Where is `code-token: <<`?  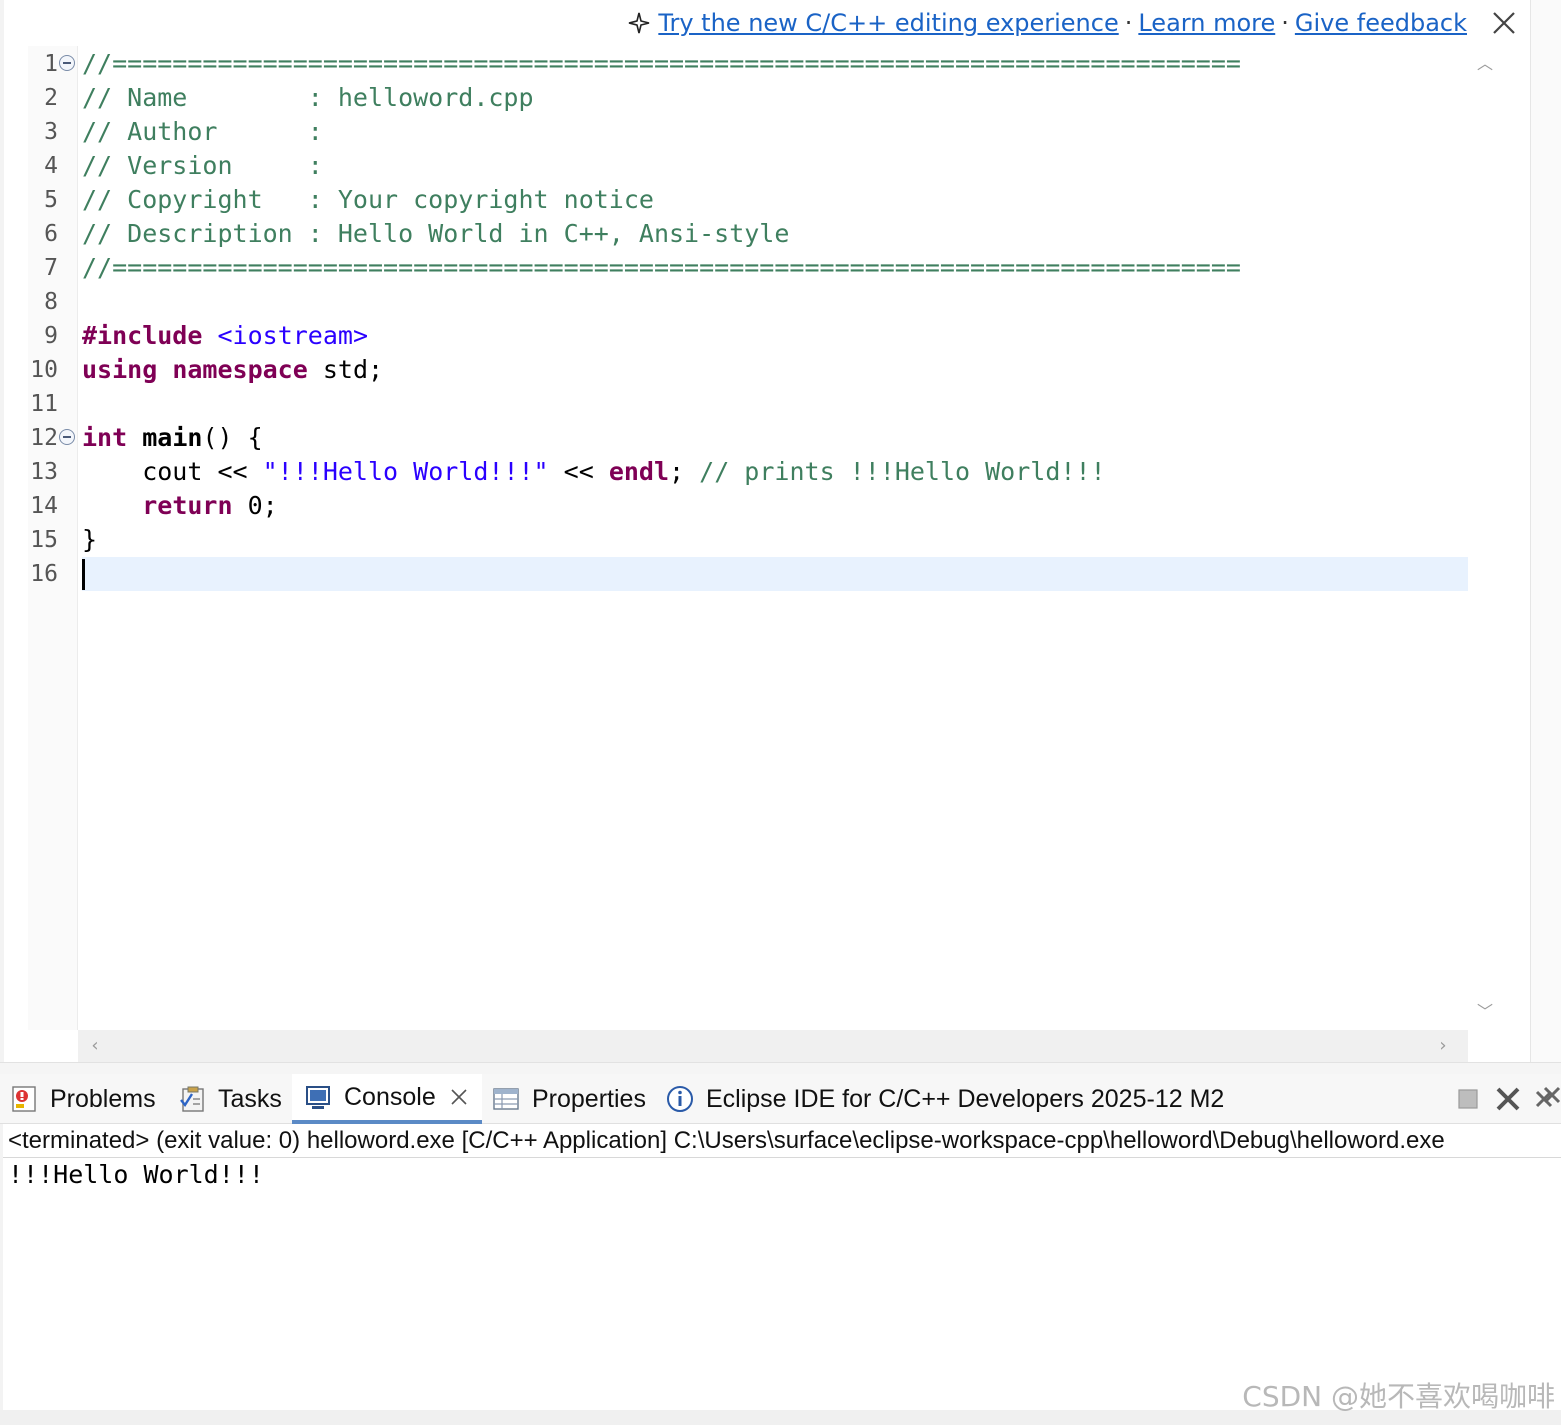 code-token: << is located at coordinates (578, 471).